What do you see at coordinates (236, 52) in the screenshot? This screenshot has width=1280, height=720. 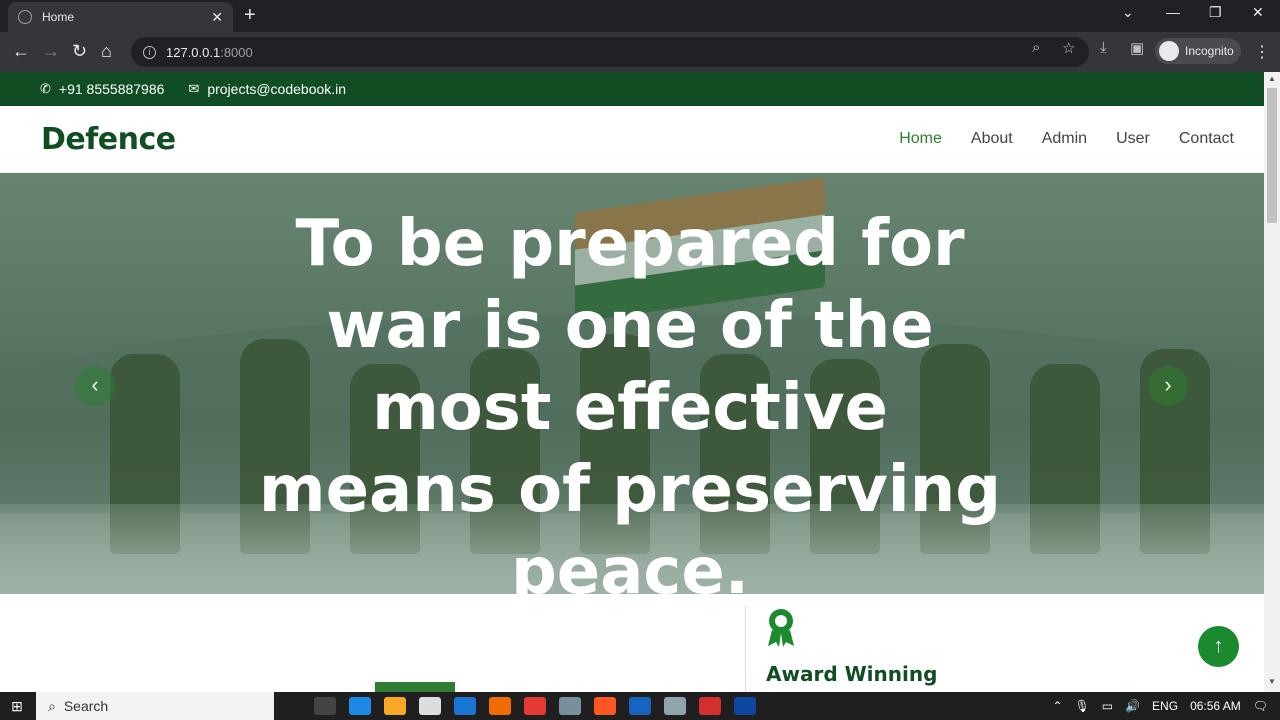 I see `url-port: :8000` at bounding box center [236, 52].